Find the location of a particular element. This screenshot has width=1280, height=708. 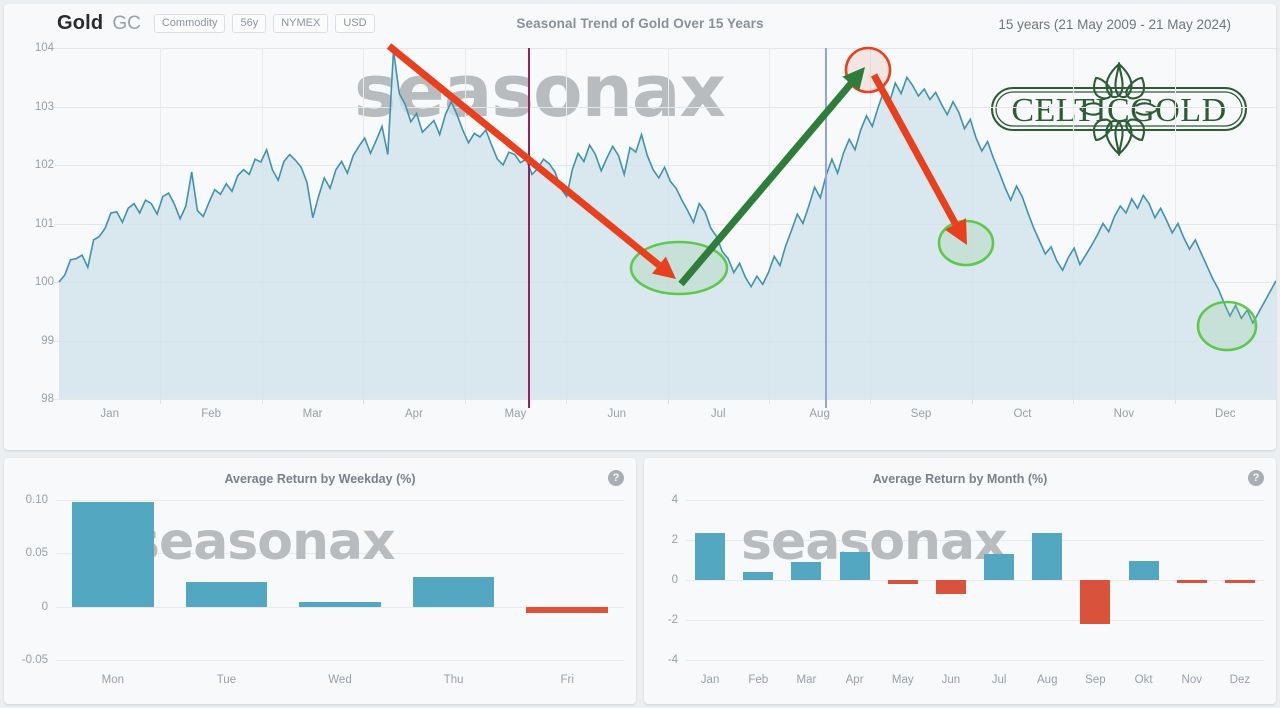

x-axis-tick-label: Okt is located at coordinates (1143, 680).